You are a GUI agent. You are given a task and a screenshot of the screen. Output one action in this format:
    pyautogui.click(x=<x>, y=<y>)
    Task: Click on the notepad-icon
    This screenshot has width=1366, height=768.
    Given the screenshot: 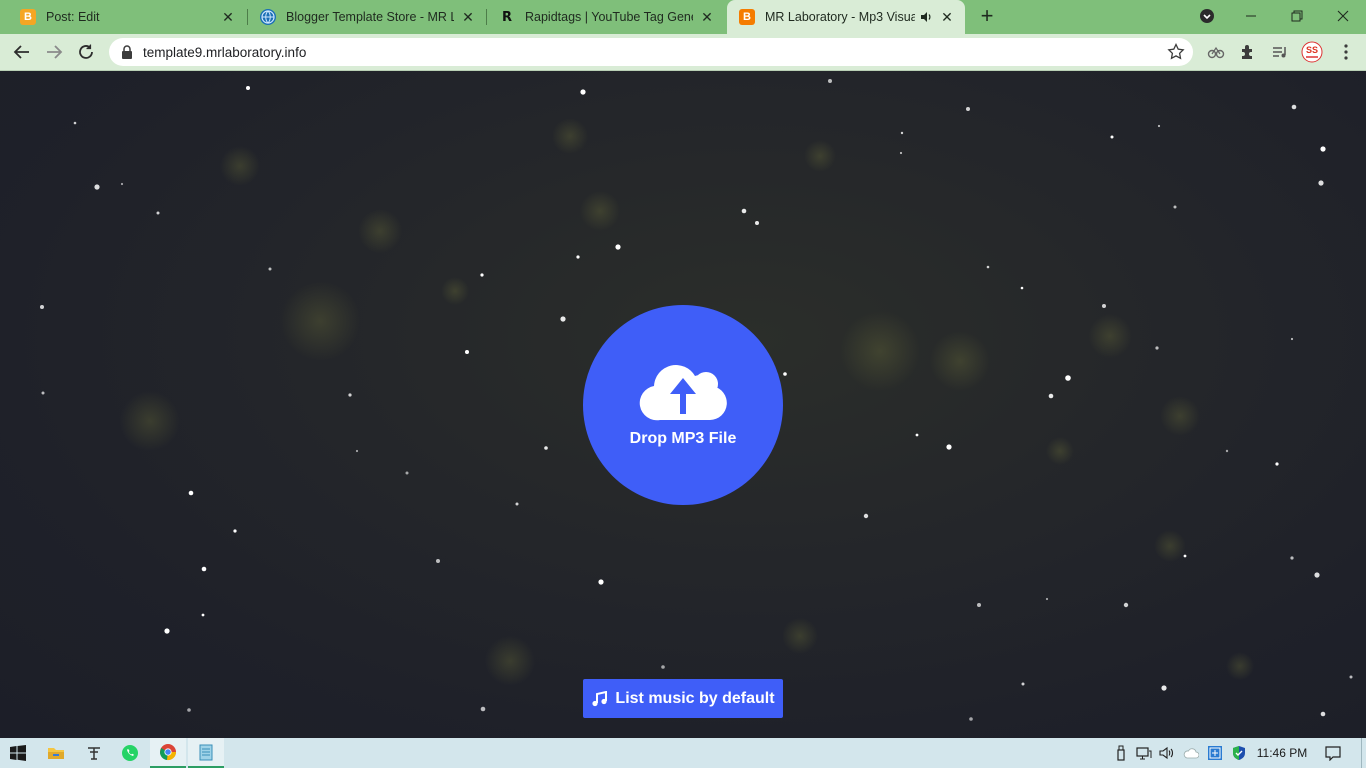 What is the action you would take?
    pyautogui.click(x=206, y=752)
    